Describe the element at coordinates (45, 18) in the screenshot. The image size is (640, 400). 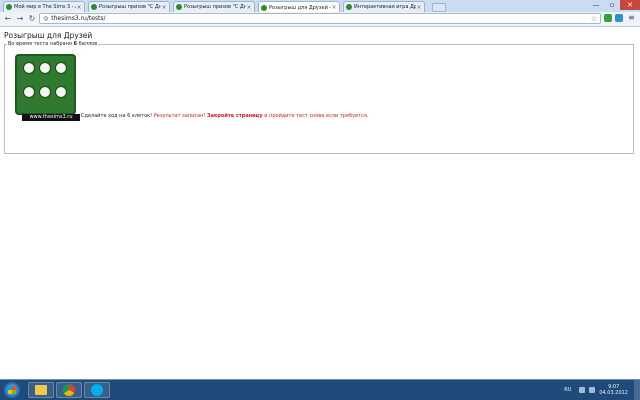
I see `page-info-icon: ◍` at that location.